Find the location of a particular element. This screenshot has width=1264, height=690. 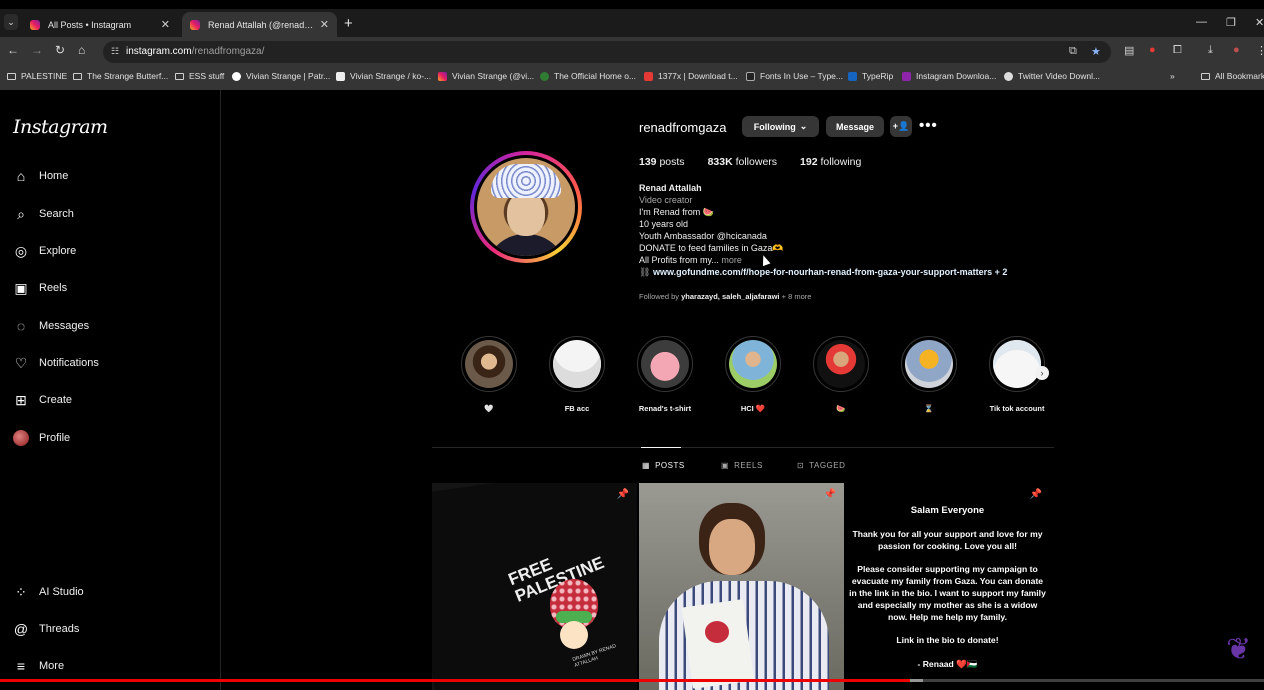

bookmark-typerip: TypeRip is located at coordinates (870, 76).